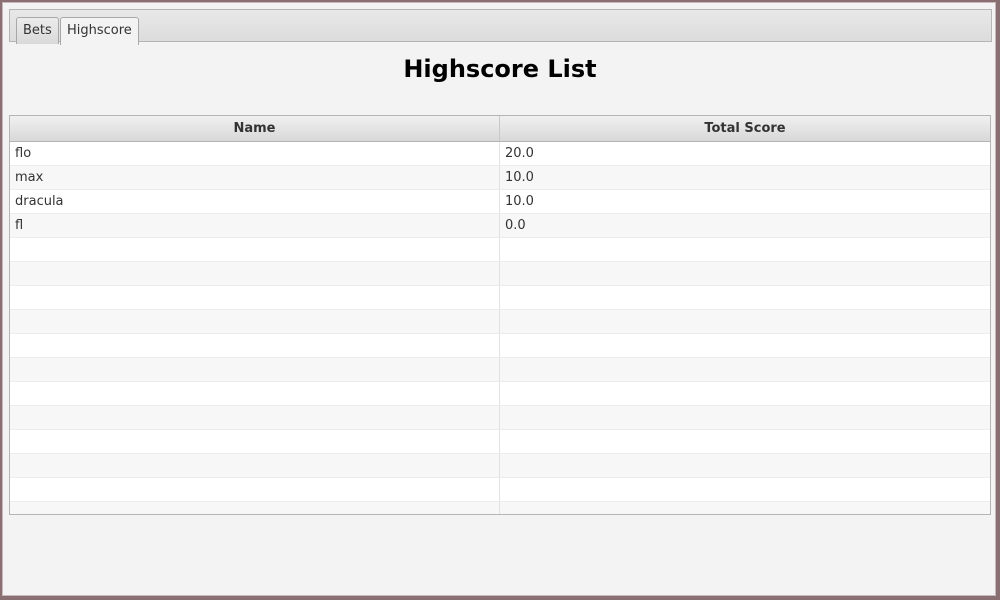 This screenshot has width=1000, height=600. Describe the element at coordinates (515, 225) in the screenshot. I see `cell-total-score: 0.0` at that location.